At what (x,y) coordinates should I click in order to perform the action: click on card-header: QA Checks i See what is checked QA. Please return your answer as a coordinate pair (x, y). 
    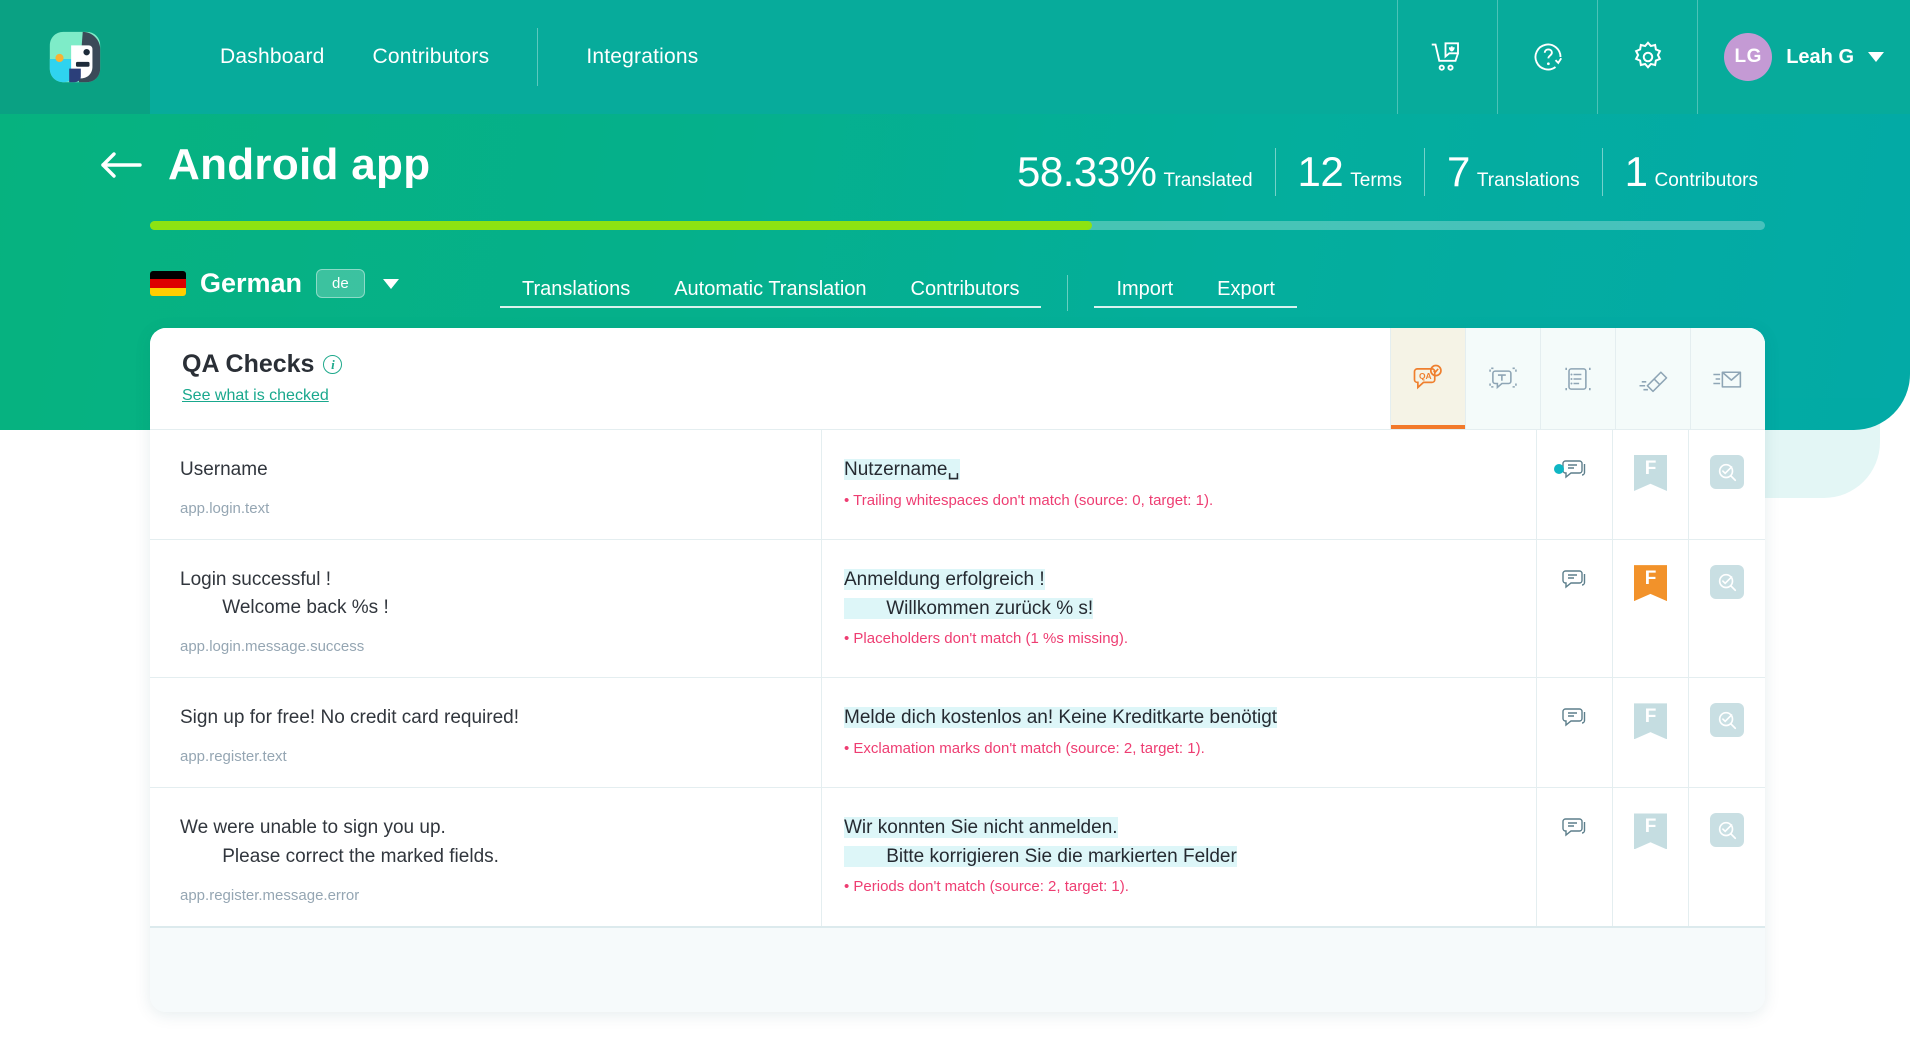
    Looking at the image, I should click on (957, 378).